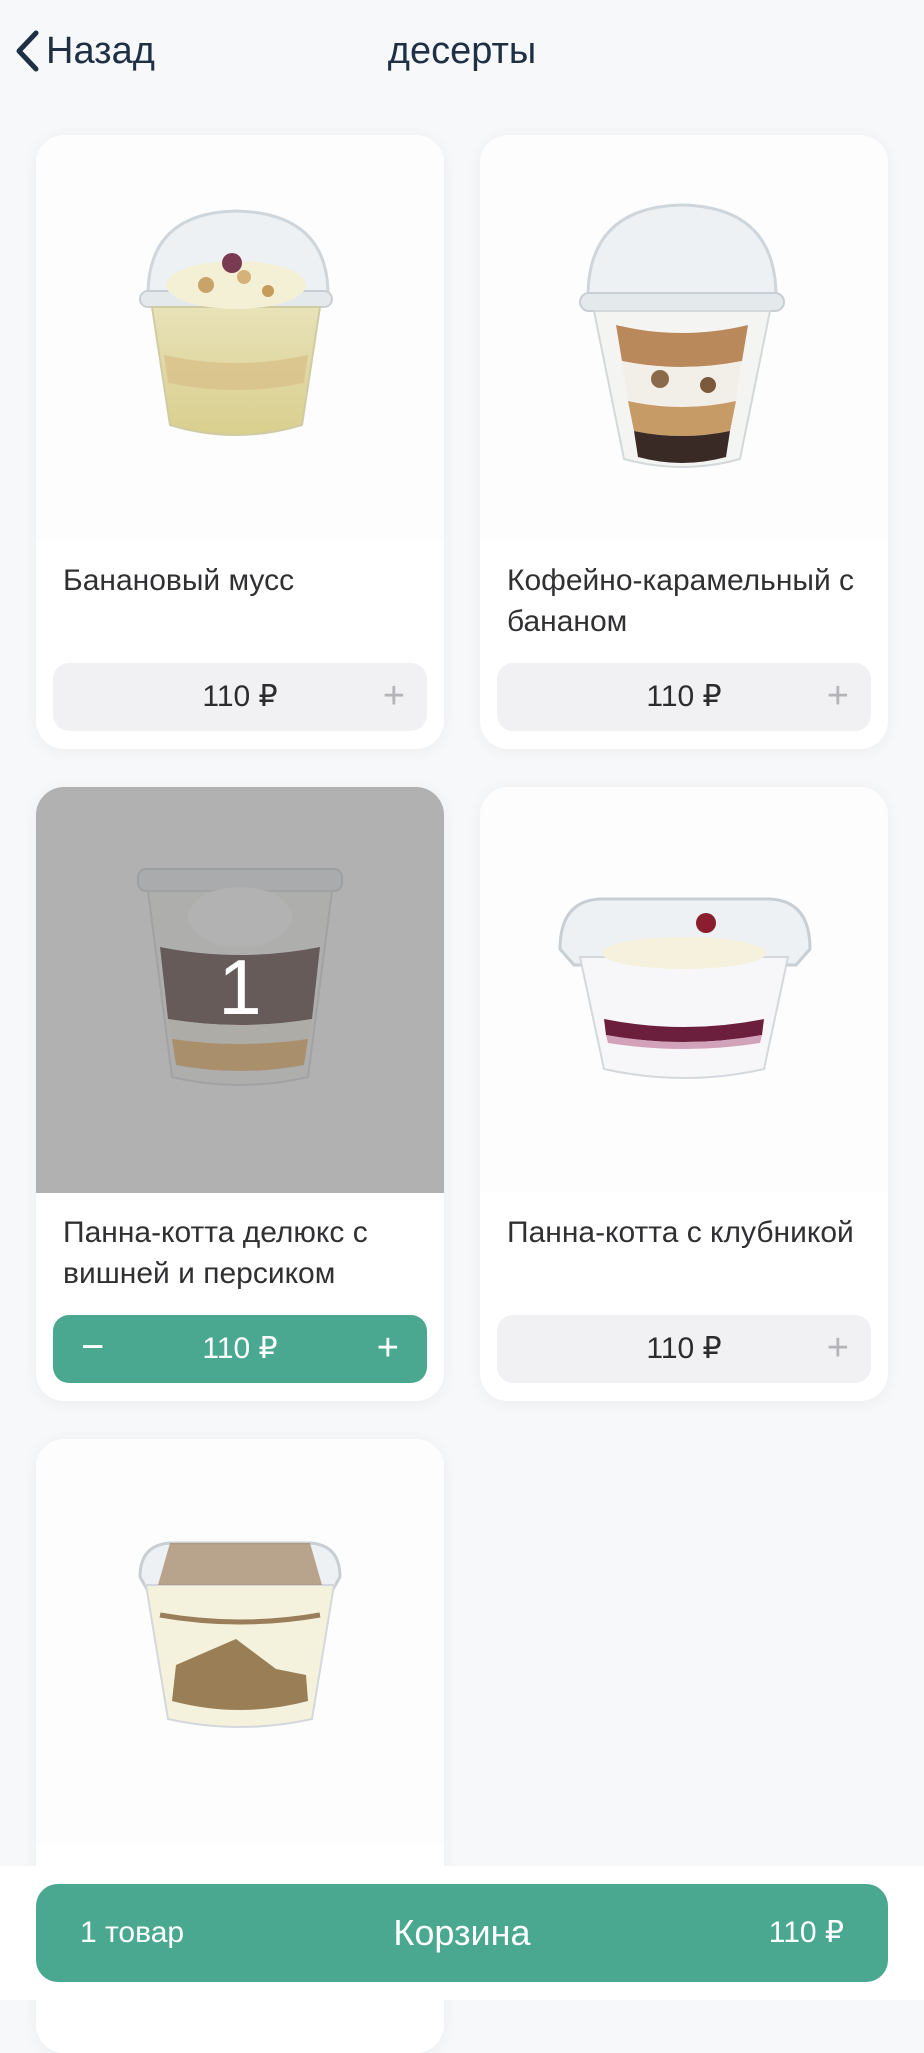  I want to click on in-cart-overlay: 1, so click(240, 990).